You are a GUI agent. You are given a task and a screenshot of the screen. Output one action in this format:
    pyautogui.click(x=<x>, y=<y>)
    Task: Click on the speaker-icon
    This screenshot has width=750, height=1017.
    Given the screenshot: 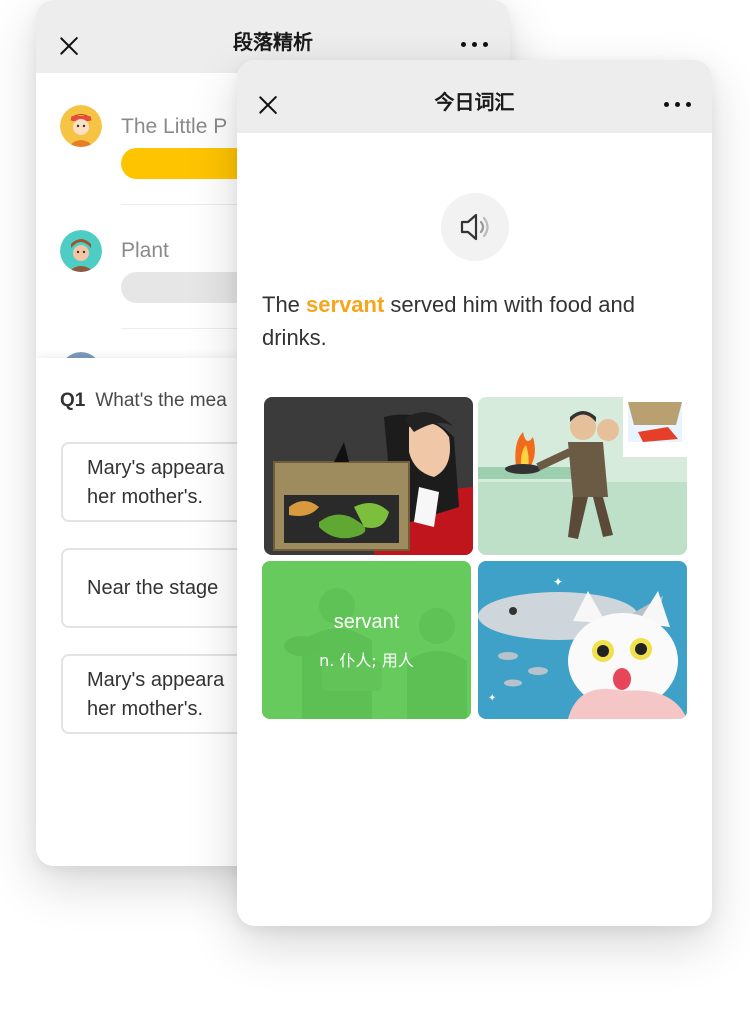 What is the action you would take?
    pyautogui.click(x=474, y=227)
    